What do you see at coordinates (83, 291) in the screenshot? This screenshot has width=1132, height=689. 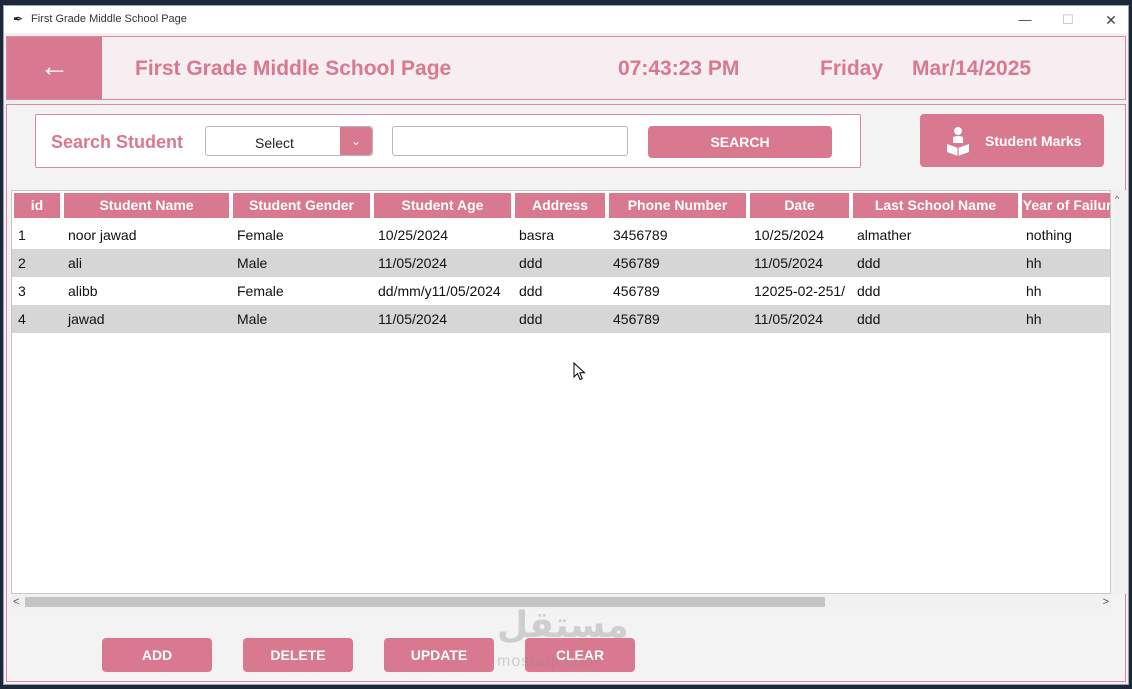 I see `table-cell: alibb` at bounding box center [83, 291].